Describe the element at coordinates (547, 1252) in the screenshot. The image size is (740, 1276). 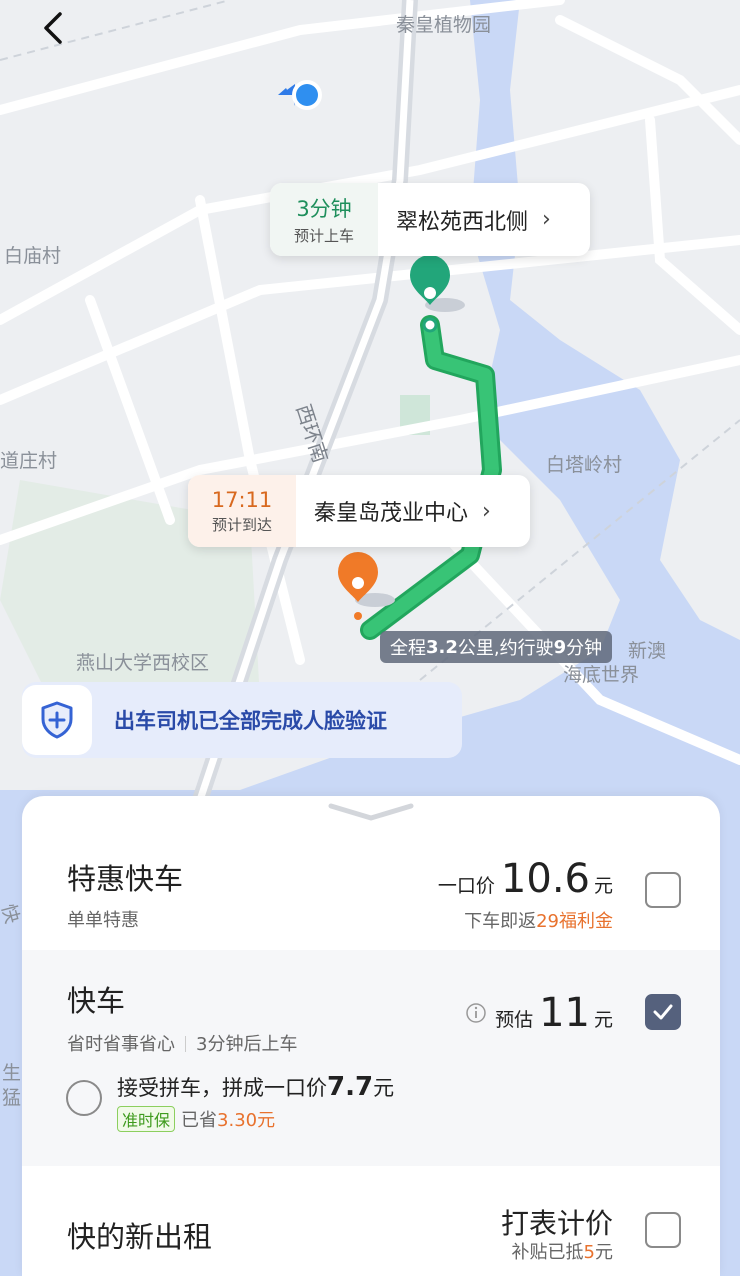
I see `note-prefix: 补贴已抵` at that location.